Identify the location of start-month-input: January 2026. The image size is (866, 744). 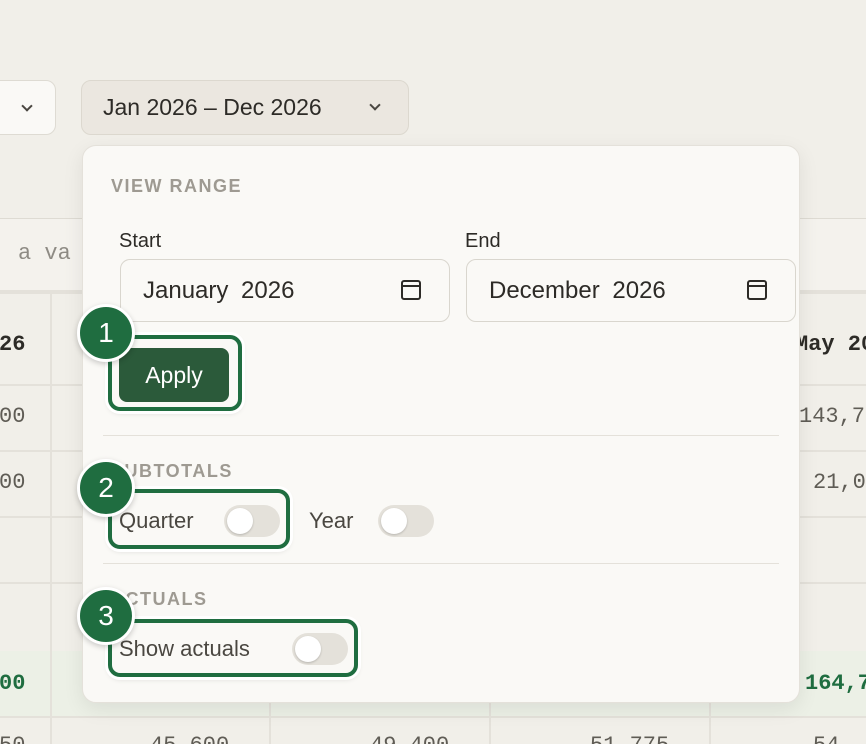
(285, 290).